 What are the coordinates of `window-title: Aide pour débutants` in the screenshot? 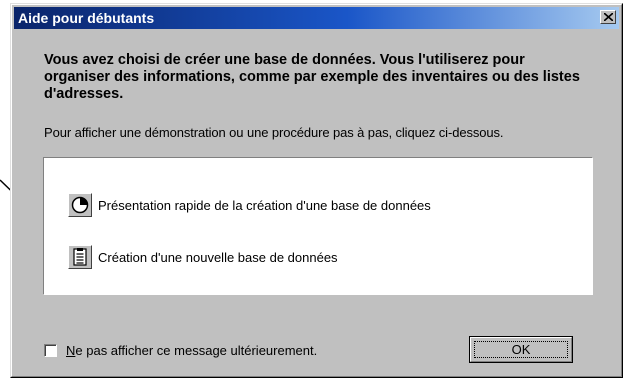 It's located at (86, 18).